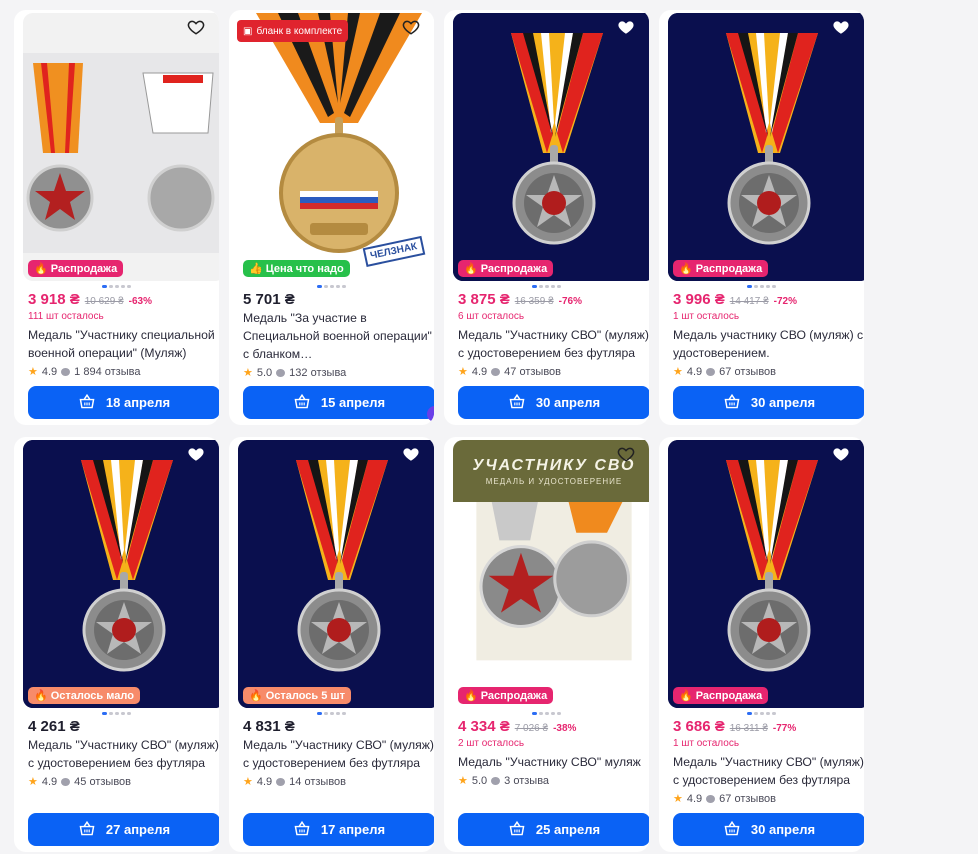 This screenshot has width=978, height=854. I want to click on rating: ★ 5.0 132 отзыва, so click(295, 373).